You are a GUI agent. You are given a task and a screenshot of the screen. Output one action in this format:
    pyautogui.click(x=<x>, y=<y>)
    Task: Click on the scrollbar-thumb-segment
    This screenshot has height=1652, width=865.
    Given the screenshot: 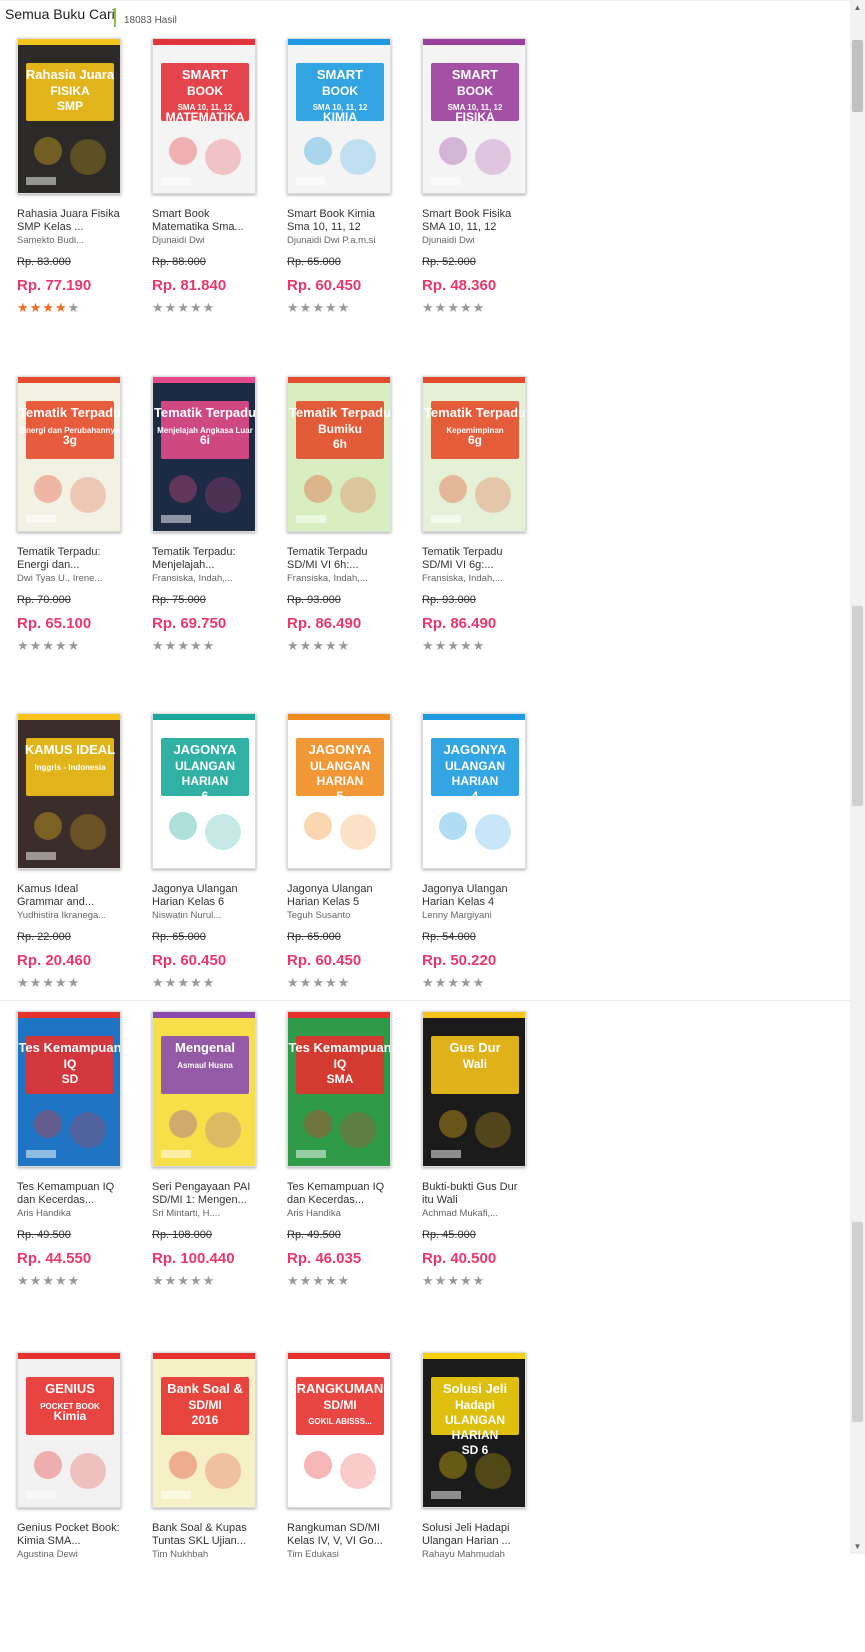 What is the action you would take?
    pyautogui.click(x=857, y=706)
    